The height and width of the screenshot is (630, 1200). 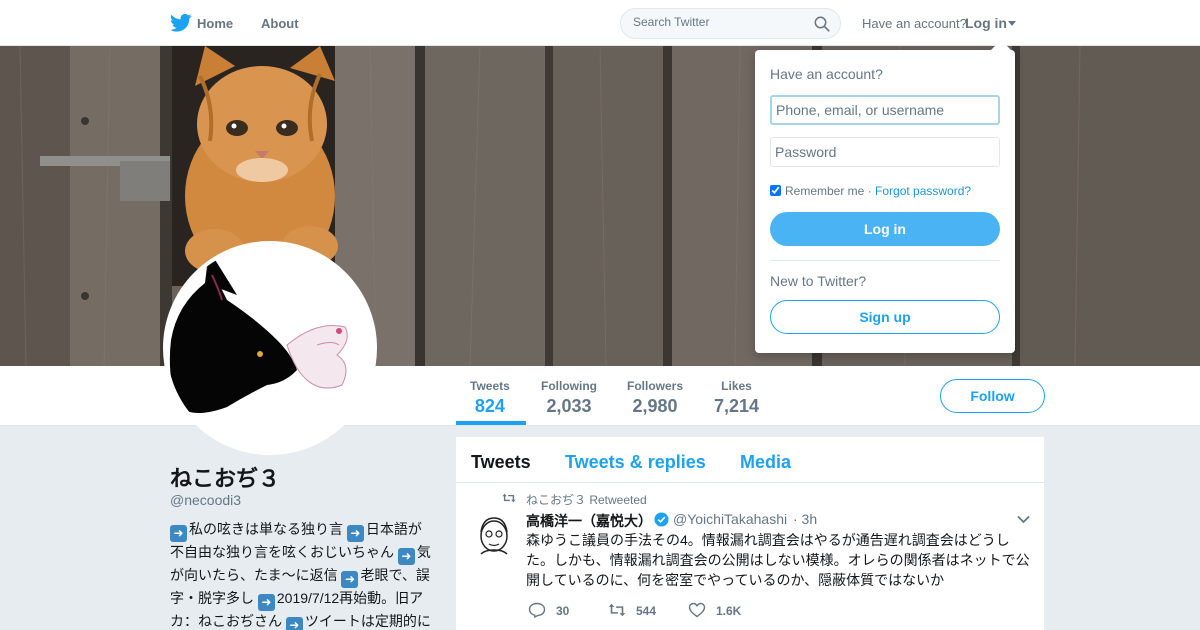 I want to click on tweet-author-handle: @YoichiTakahashi, so click(x=730, y=519).